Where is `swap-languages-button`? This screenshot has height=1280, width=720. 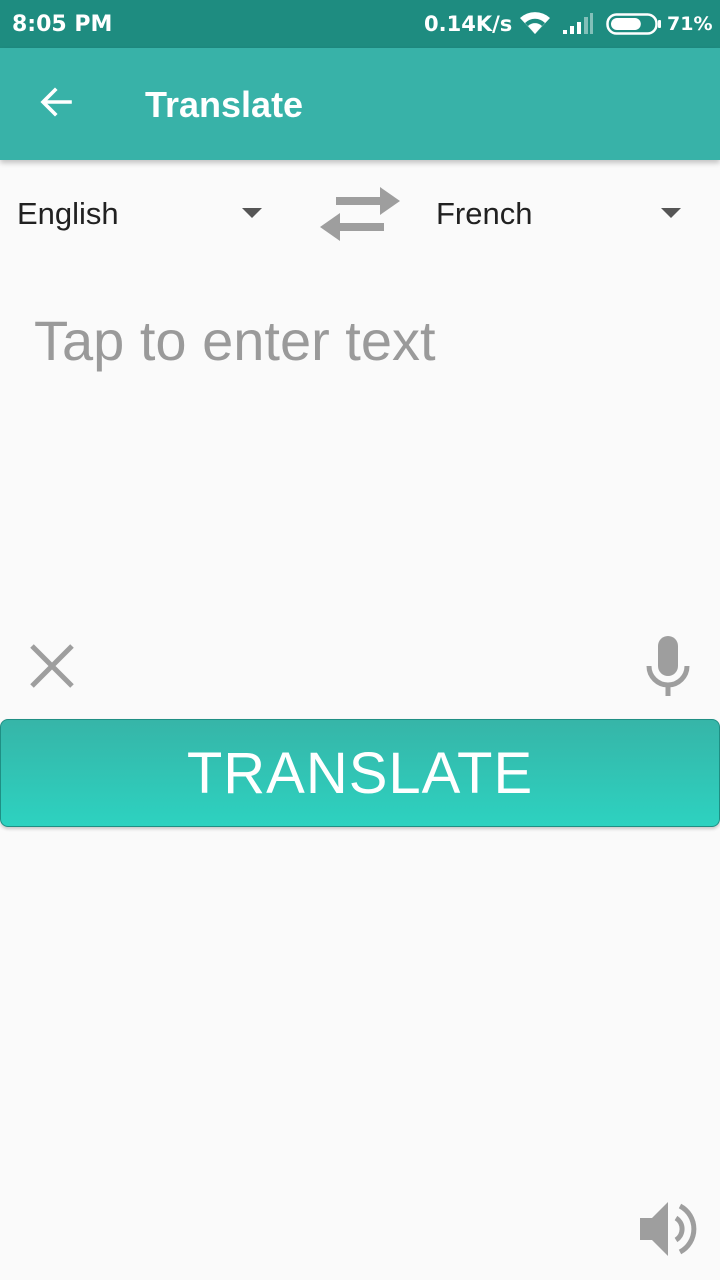 swap-languages-button is located at coordinates (360, 214).